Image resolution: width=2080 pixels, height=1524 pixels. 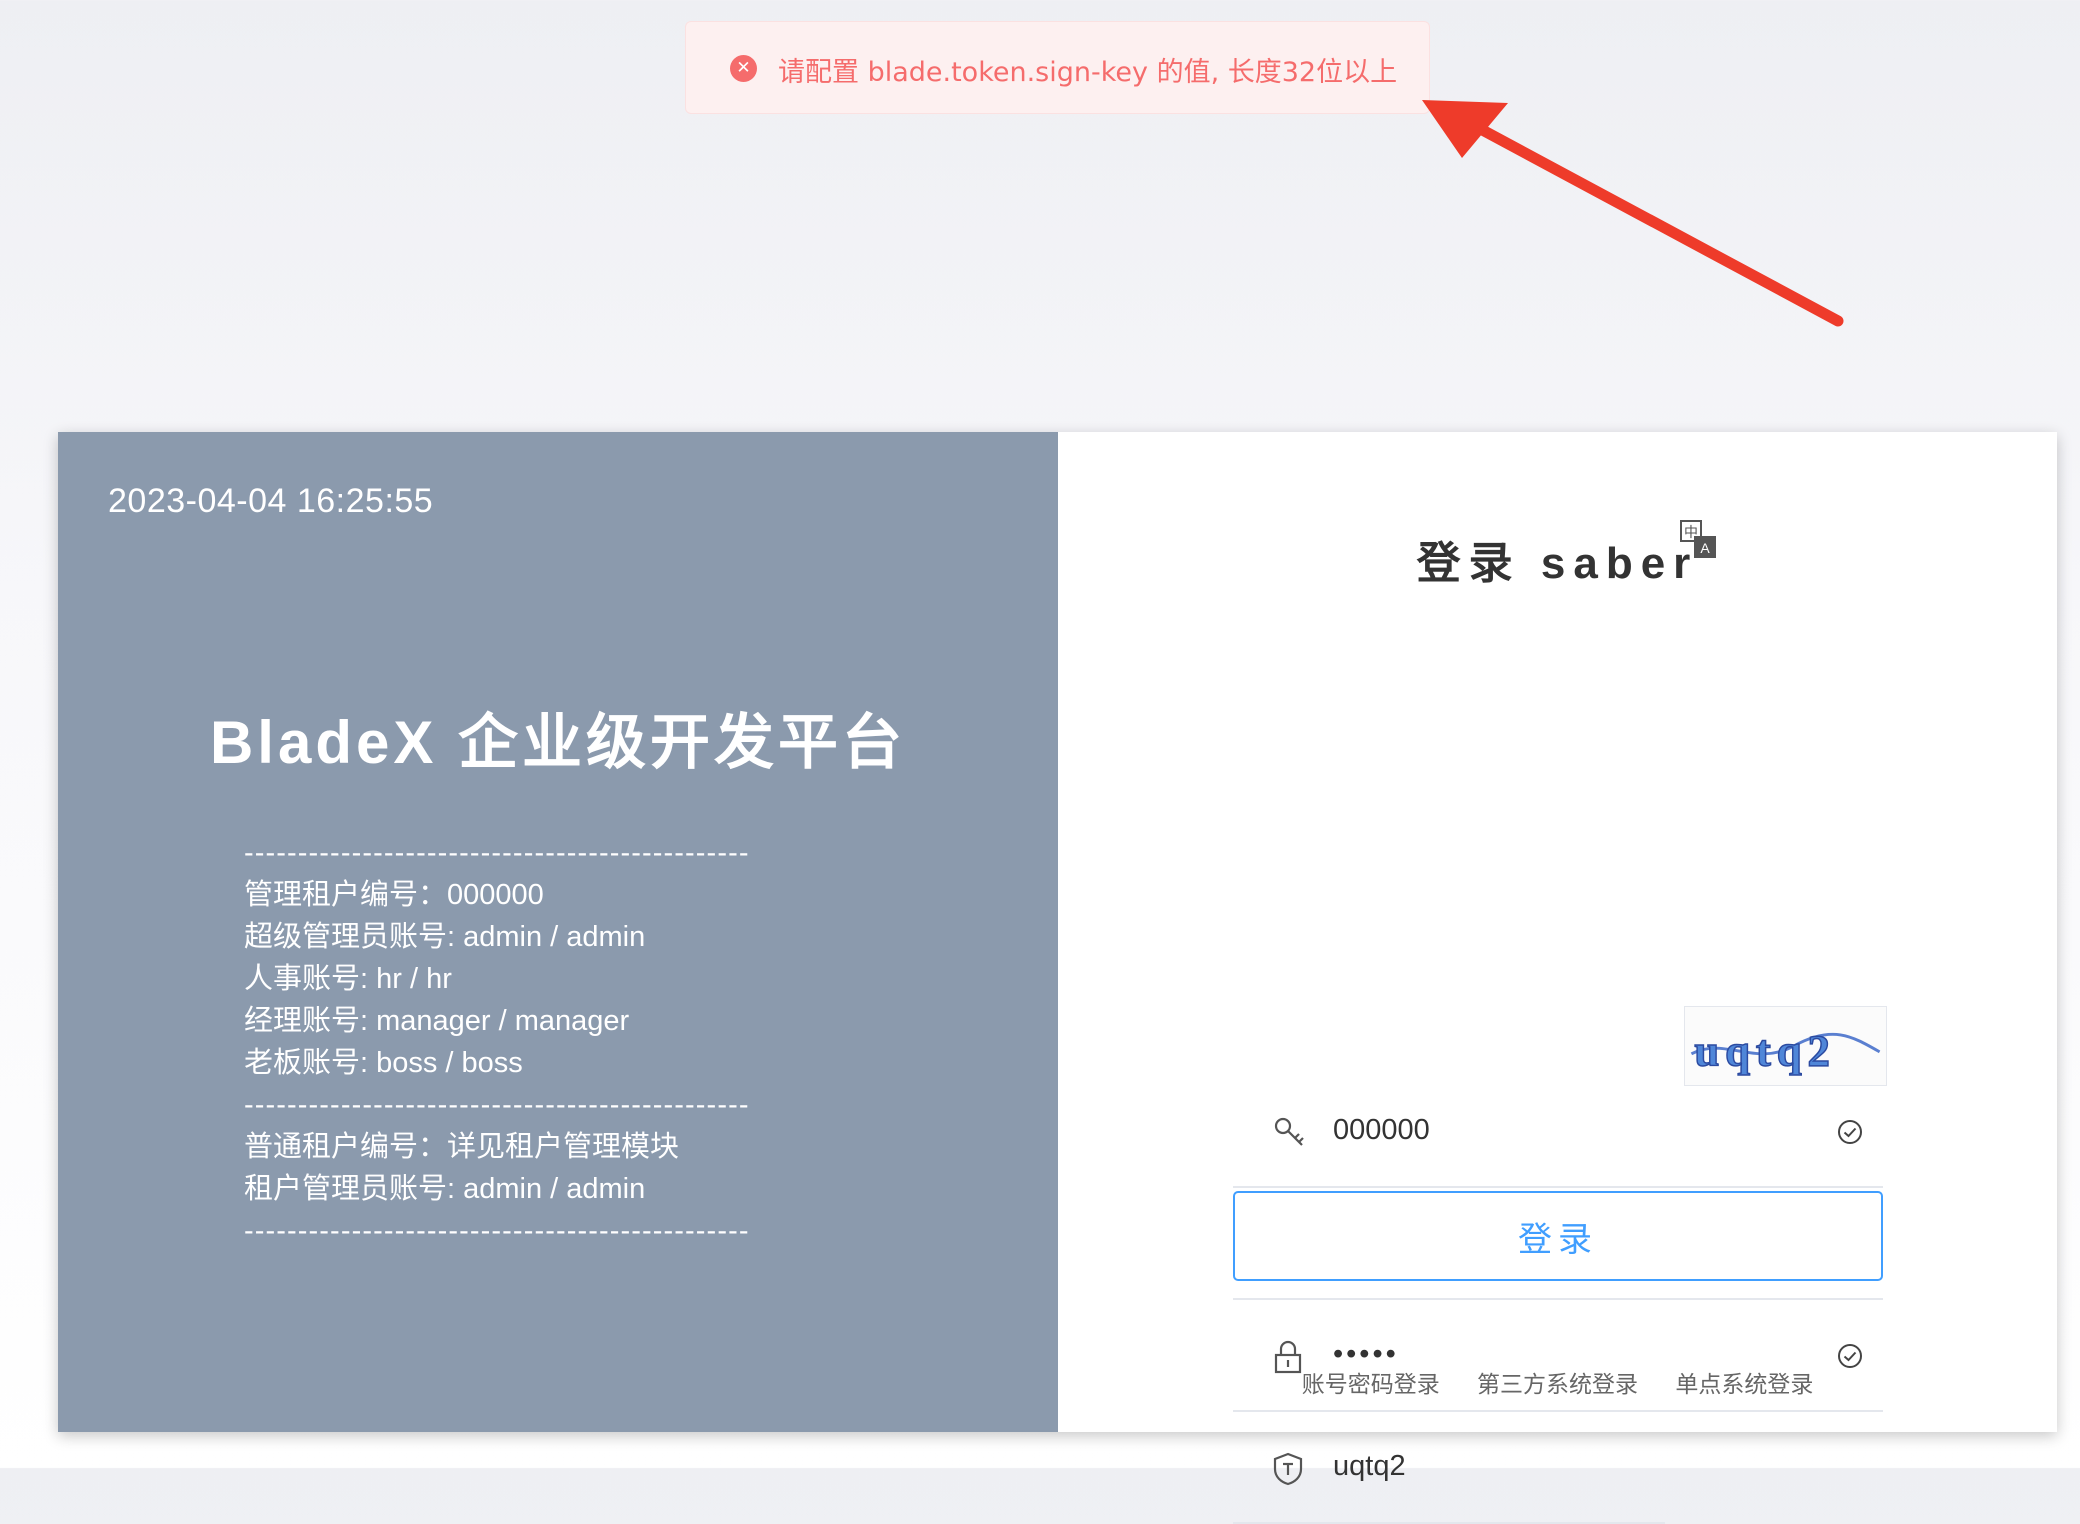 I want to click on info-line: 经理账号: manager / manager, so click(x=437, y=1021).